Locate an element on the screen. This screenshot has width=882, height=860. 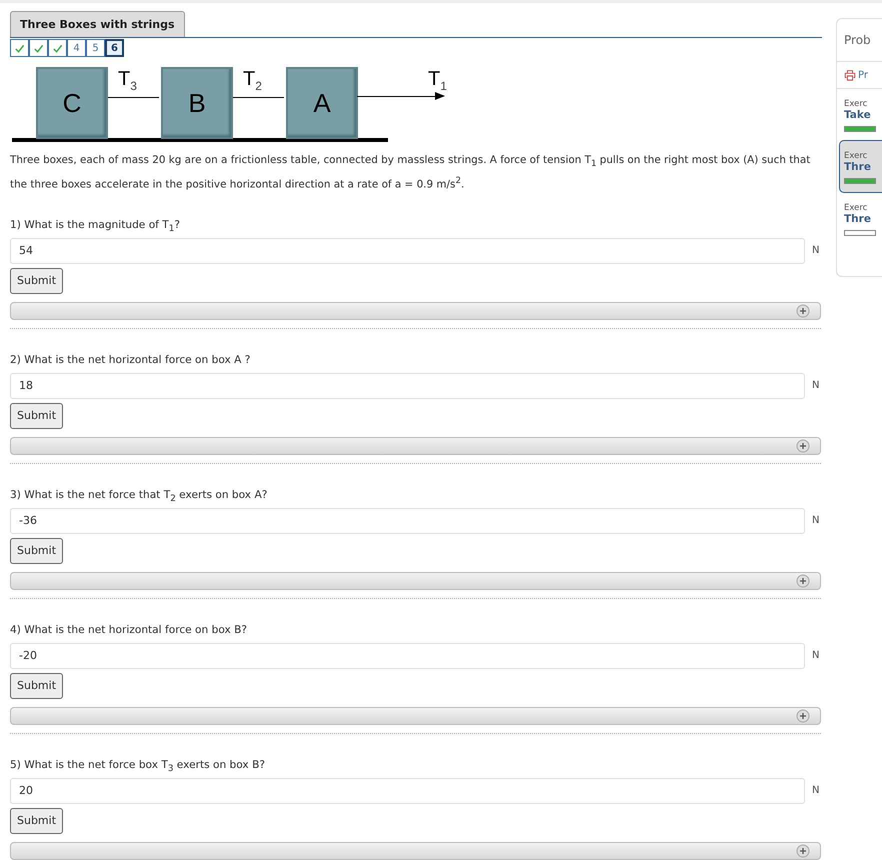
answer-field: 20 is located at coordinates (407, 791).